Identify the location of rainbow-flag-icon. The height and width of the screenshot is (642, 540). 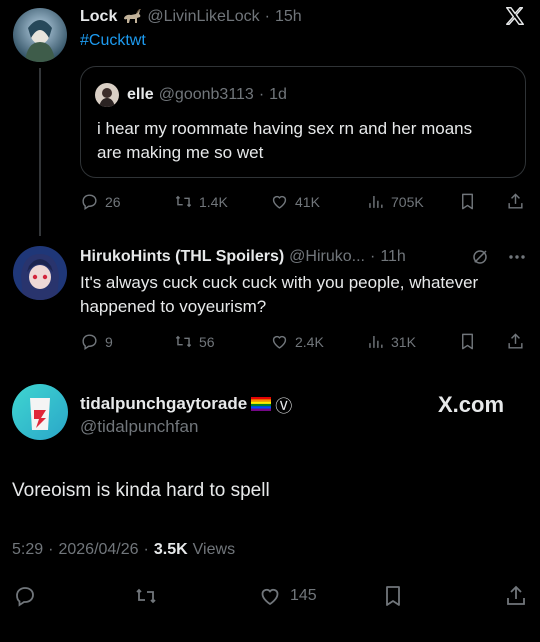
(261, 404).